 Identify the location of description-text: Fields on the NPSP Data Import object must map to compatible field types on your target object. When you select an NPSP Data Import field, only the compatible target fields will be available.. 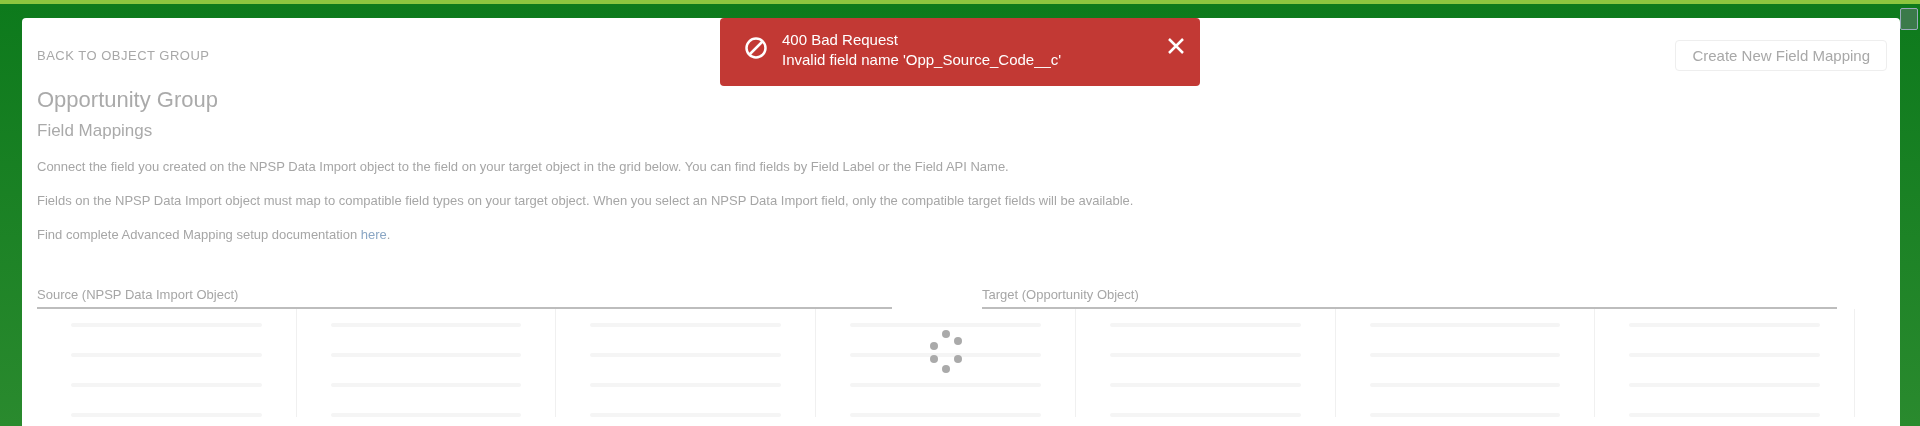
(586, 201).